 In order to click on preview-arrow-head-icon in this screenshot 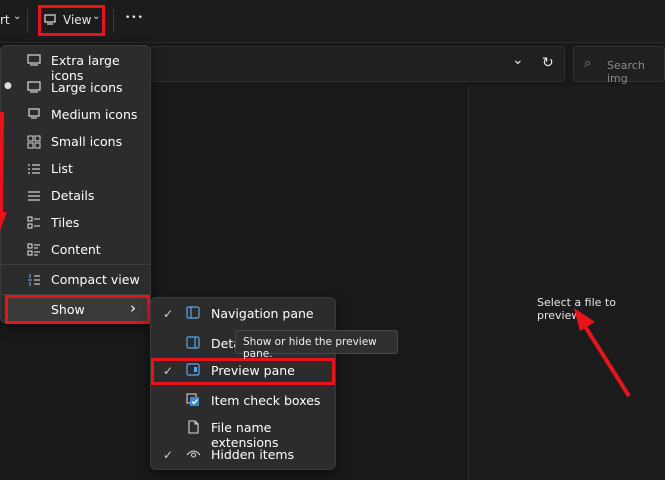, I will do `click(584, 319)`.